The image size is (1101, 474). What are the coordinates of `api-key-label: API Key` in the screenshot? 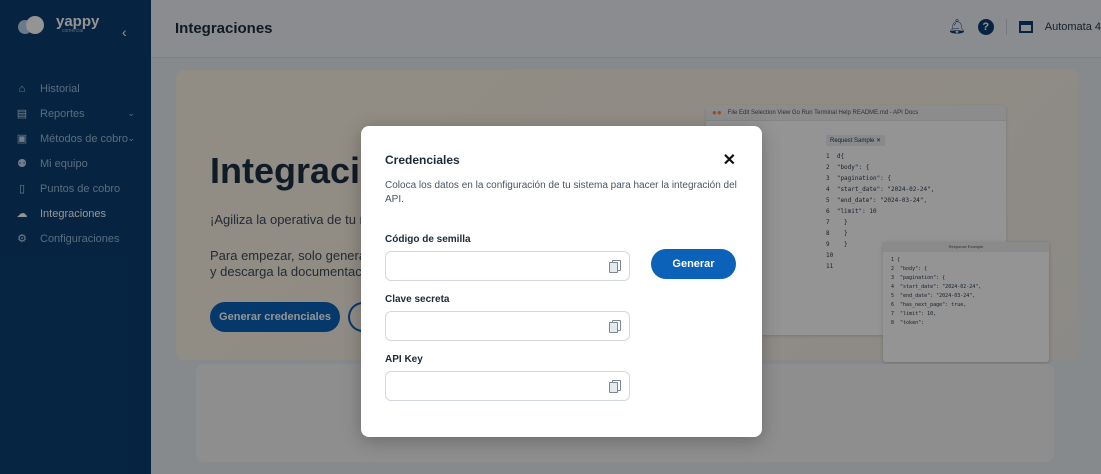 It's located at (404, 359).